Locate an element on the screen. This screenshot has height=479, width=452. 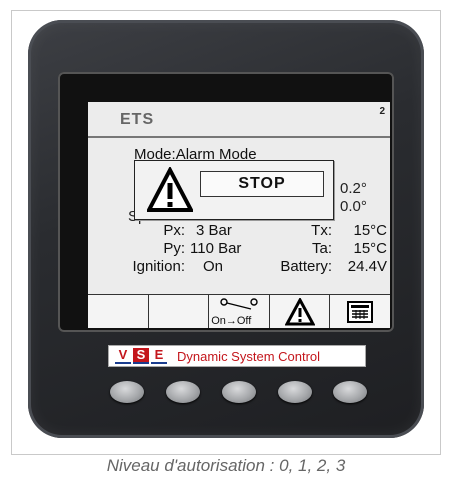
logo-letter-e: E is located at coordinates (159, 356).